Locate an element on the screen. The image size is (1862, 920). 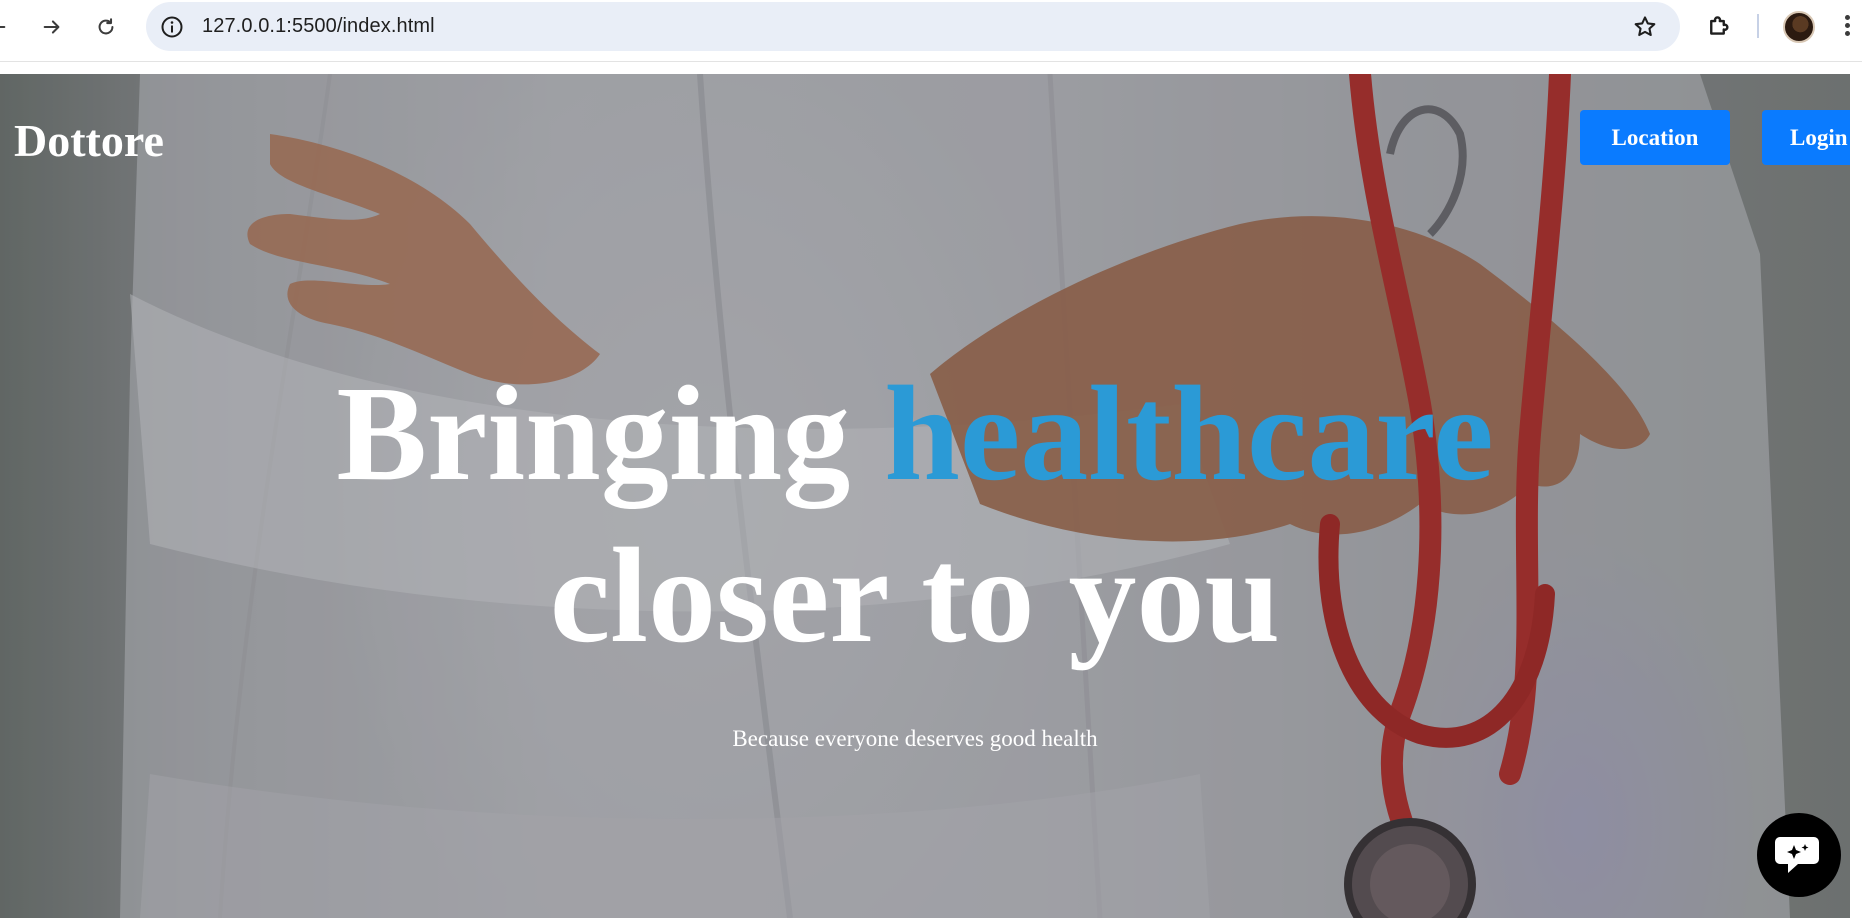
profile-avatar is located at coordinates (1799, 27).